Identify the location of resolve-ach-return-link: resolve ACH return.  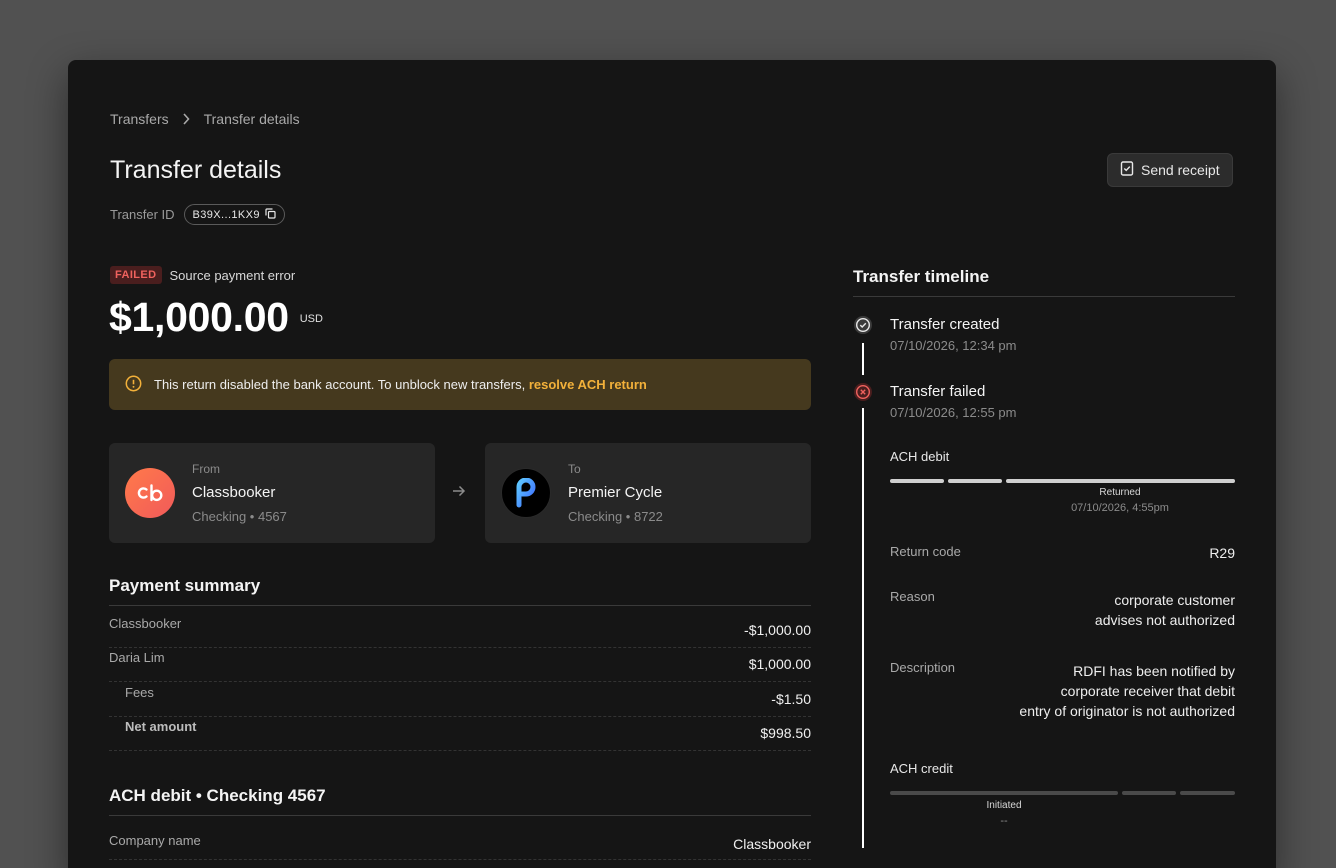
(588, 384).